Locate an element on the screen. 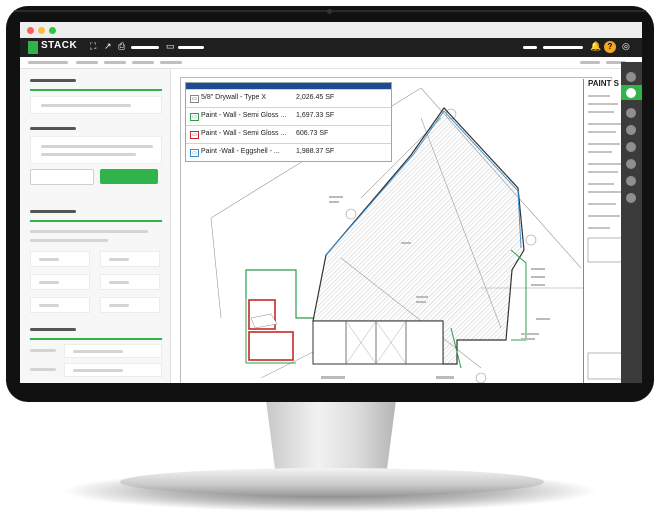  legend-item-quantity: 1,988.37 SF is located at coordinates (315, 151).